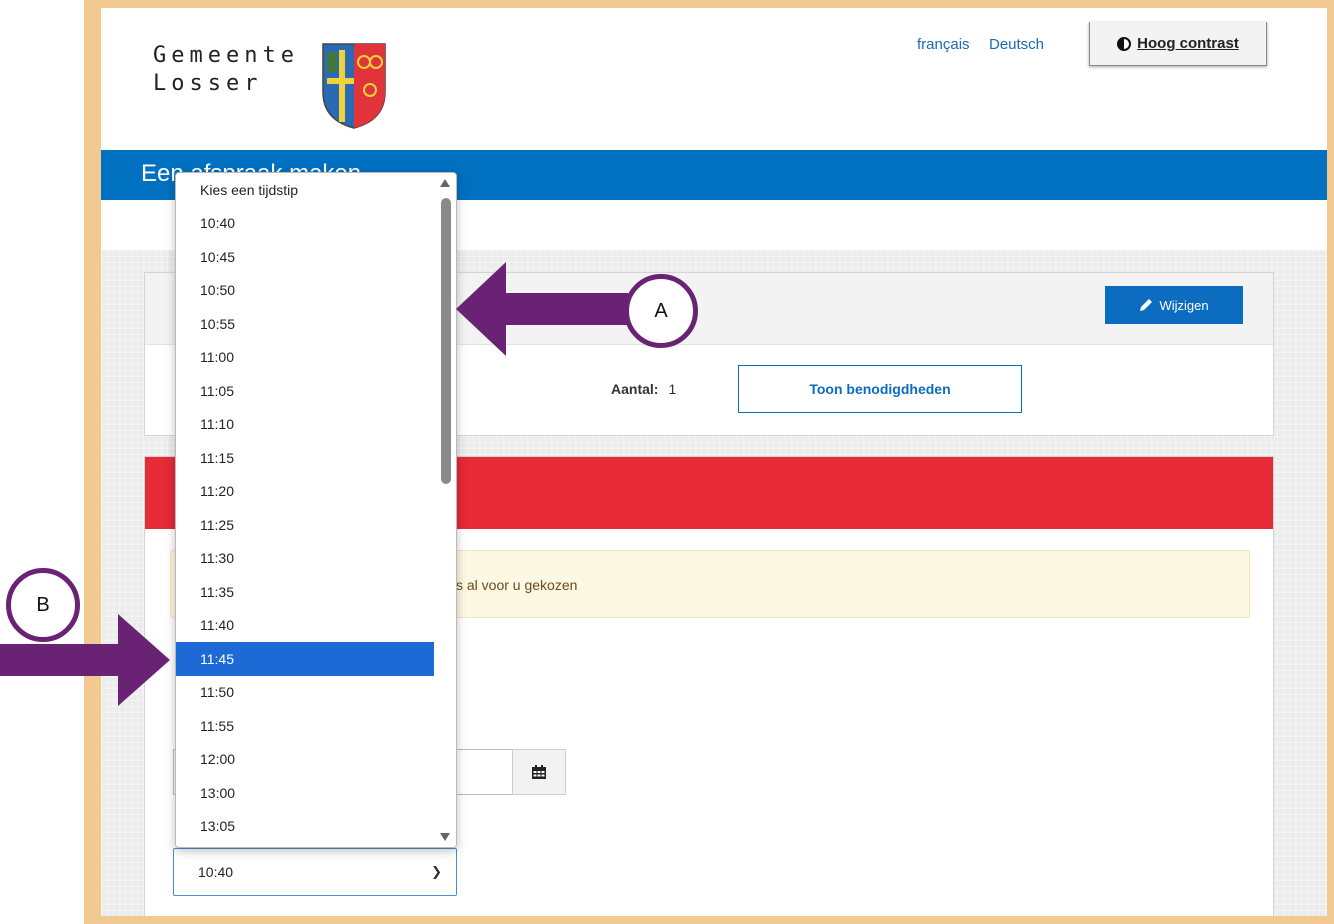 The width and height of the screenshot is (1334, 924). What do you see at coordinates (315, 872) in the screenshot?
I see `time-select: 10:40 ❯` at bounding box center [315, 872].